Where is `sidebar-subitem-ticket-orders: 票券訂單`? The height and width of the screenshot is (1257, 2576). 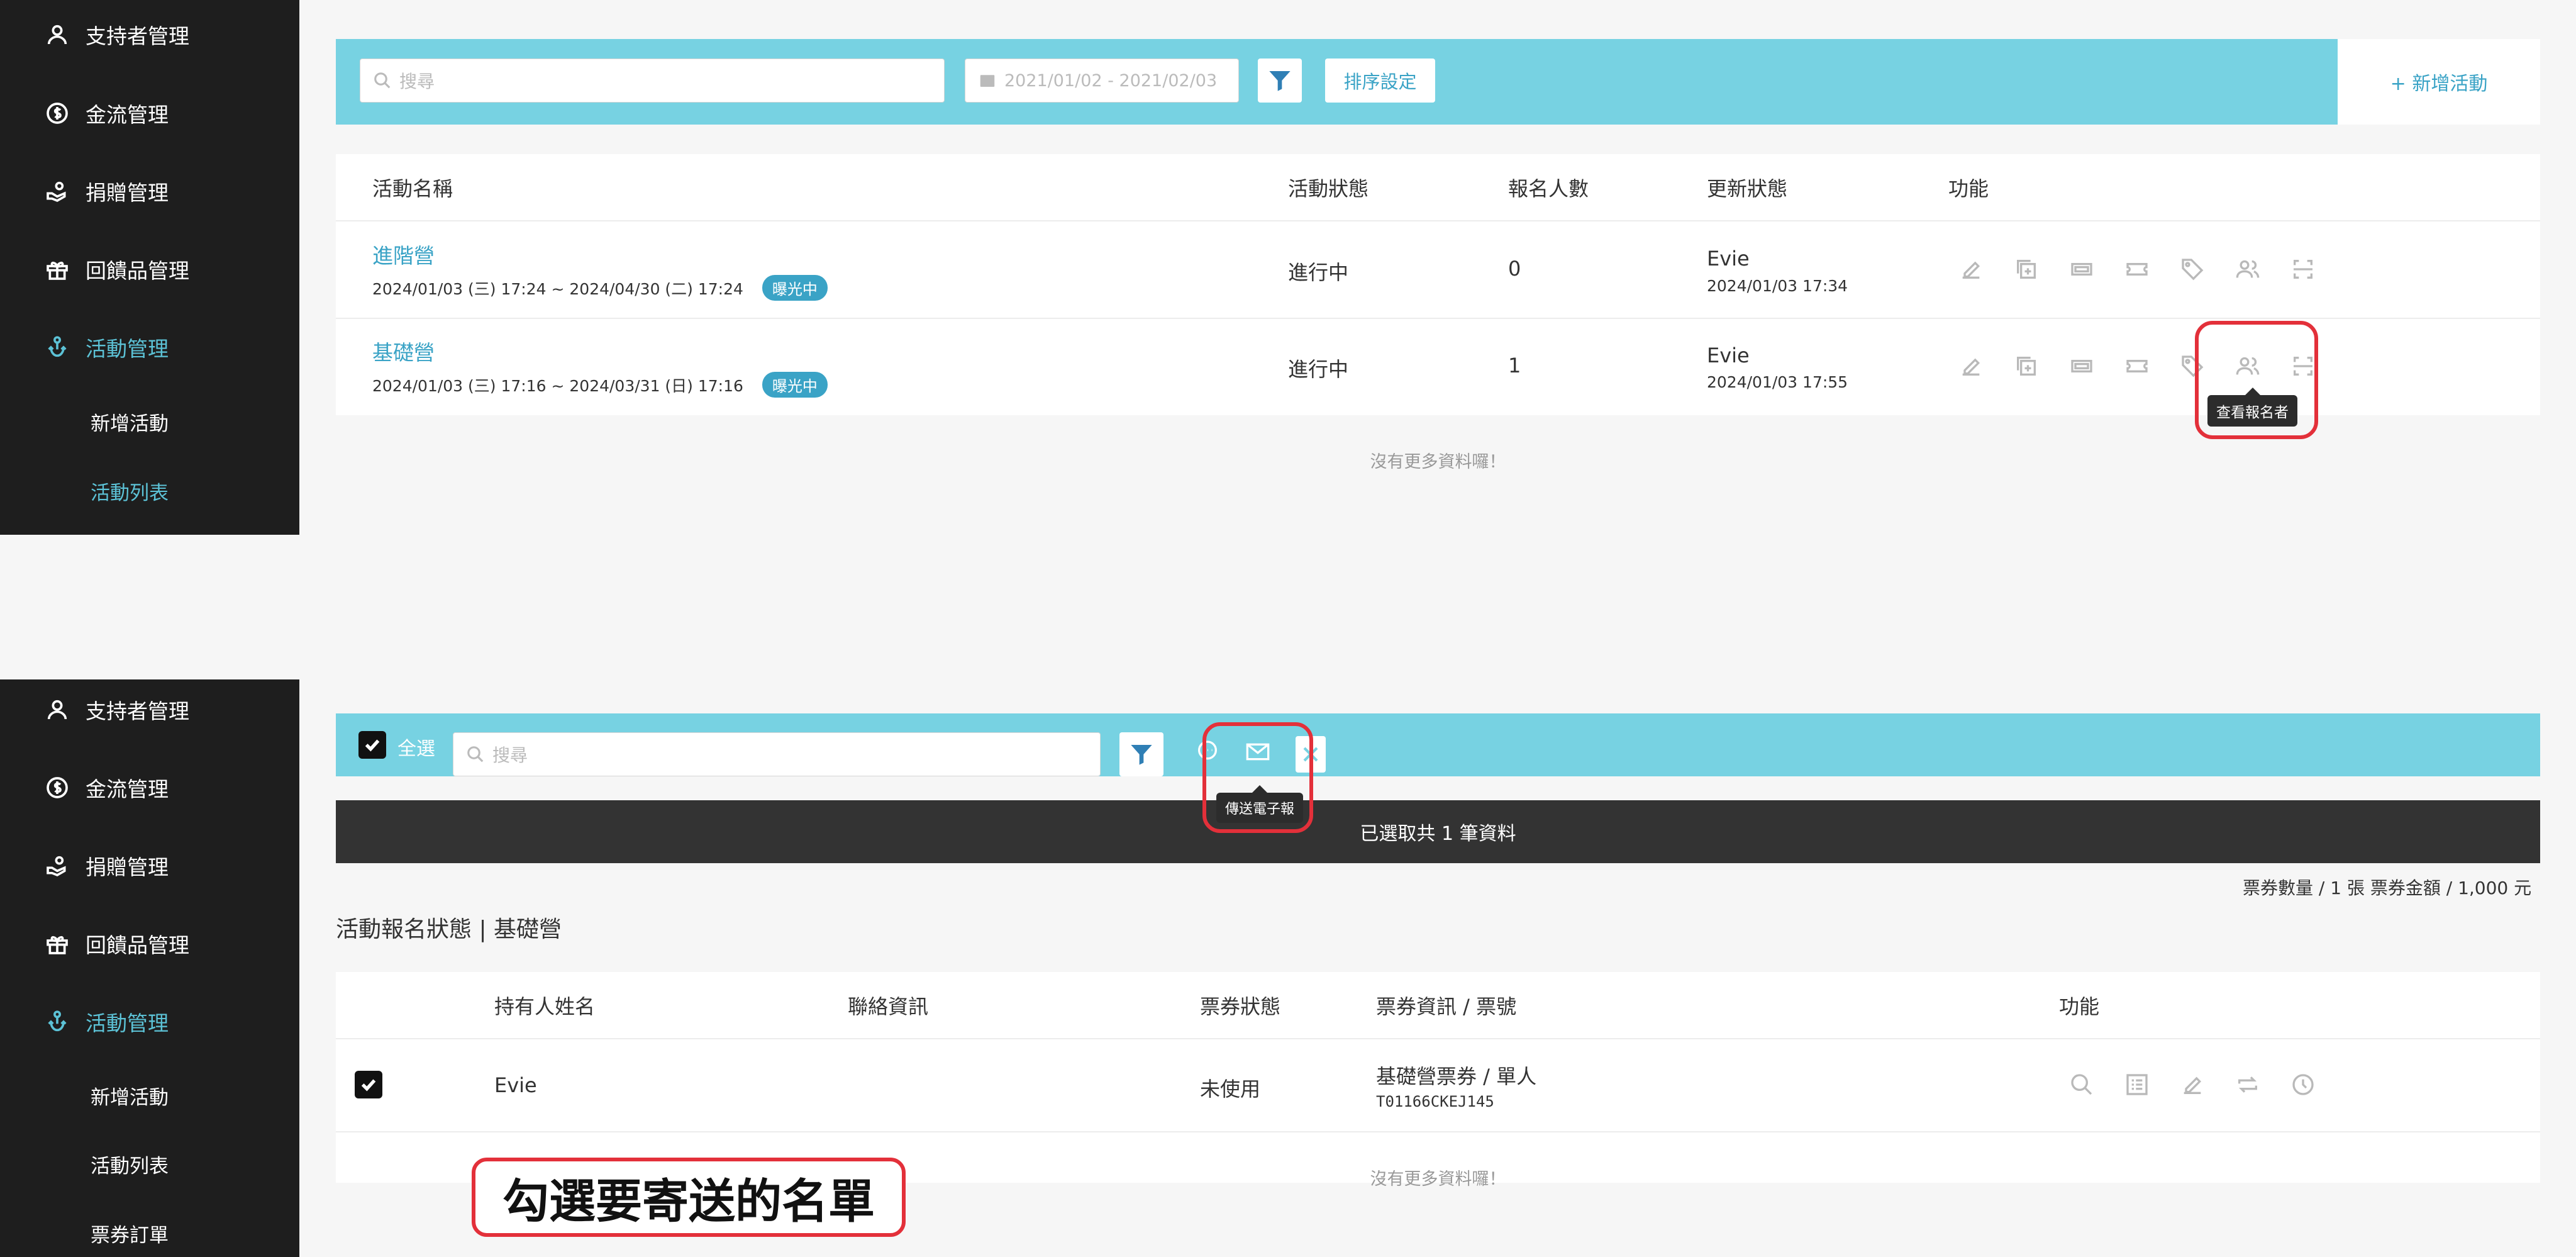
sidebar-subitem-ticket-orders: 票券訂單 is located at coordinates (130, 1233).